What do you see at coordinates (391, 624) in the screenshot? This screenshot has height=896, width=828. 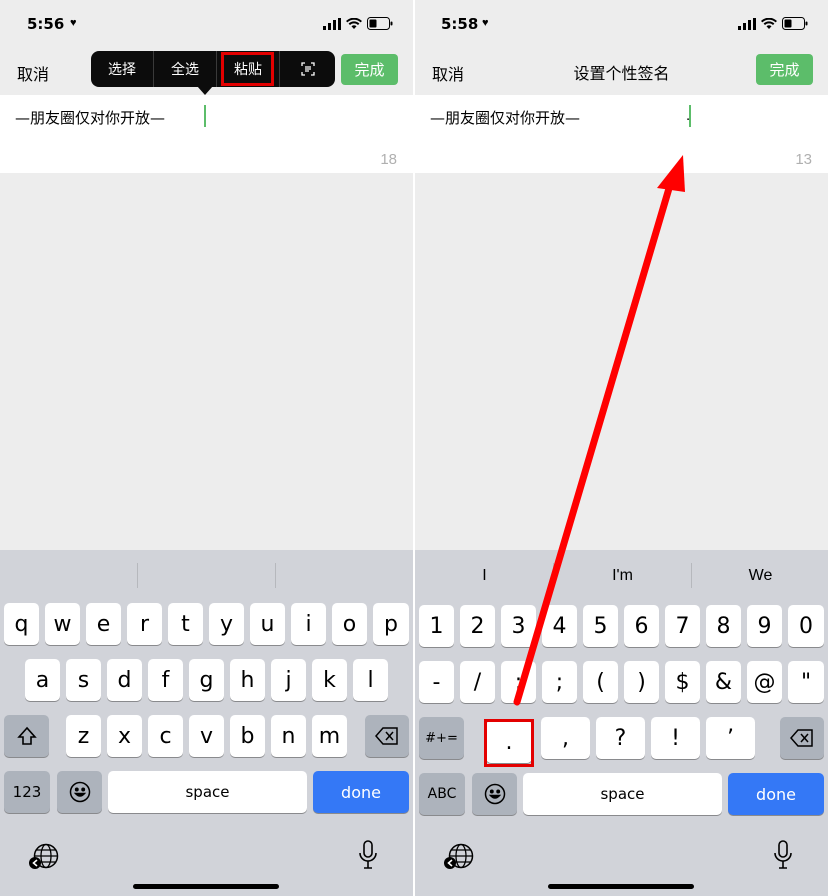 I see `key: p` at bounding box center [391, 624].